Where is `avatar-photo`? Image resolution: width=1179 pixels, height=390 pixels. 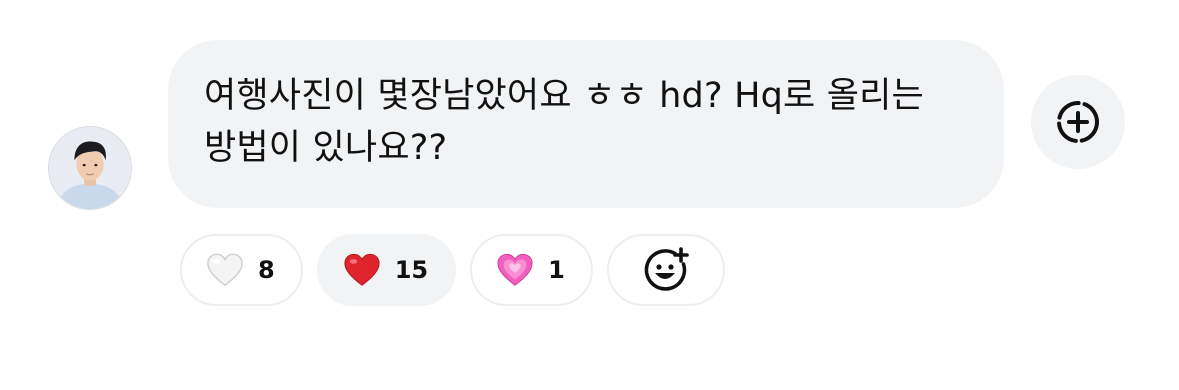 avatar-photo is located at coordinates (90, 168).